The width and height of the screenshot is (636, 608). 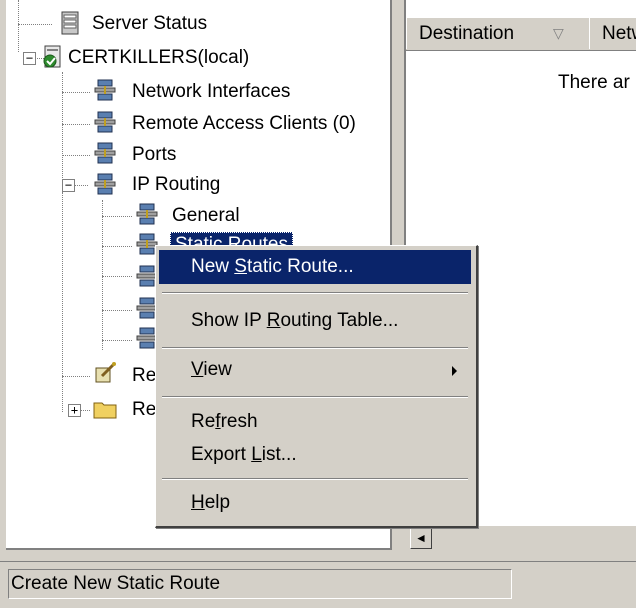 What do you see at coordinates (105, 122) in the screenshot?
I see `remote-access-clients-icon` at bounding box center [105, 122].